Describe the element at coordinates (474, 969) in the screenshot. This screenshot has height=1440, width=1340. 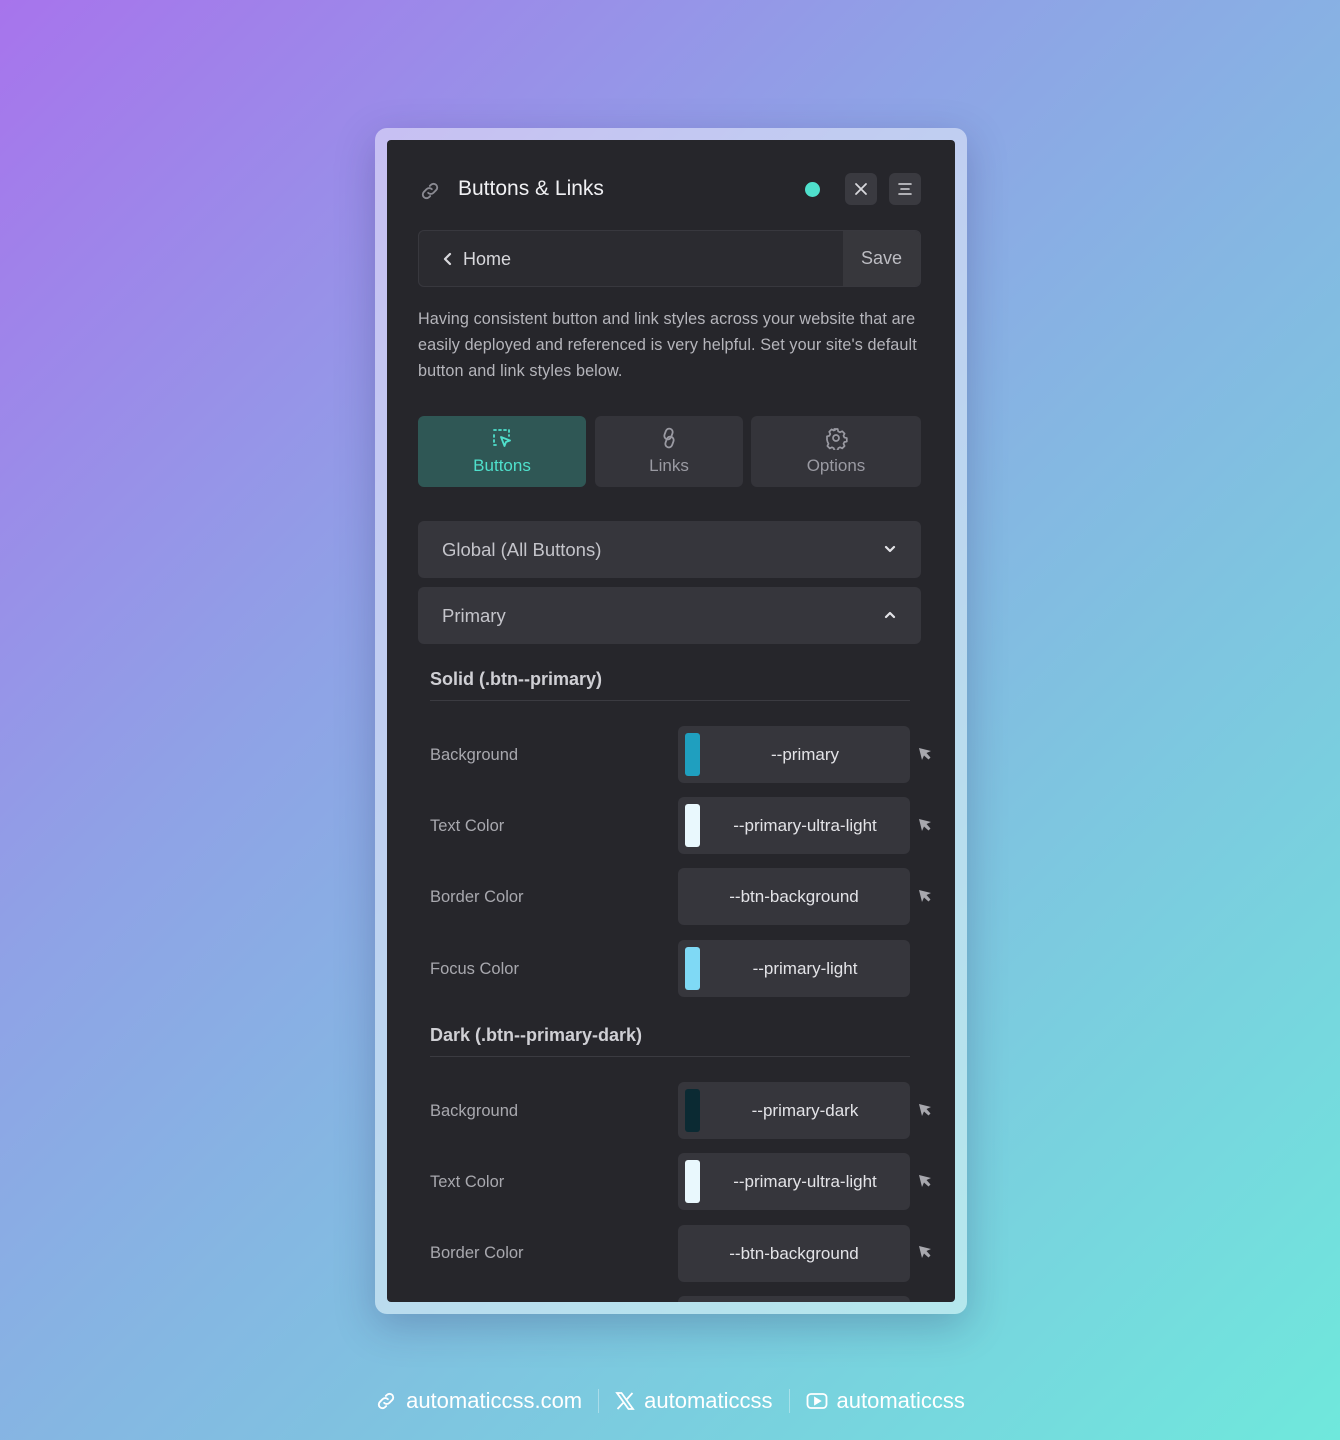
I see `row-label-focus-color: Focus Color` at that location.